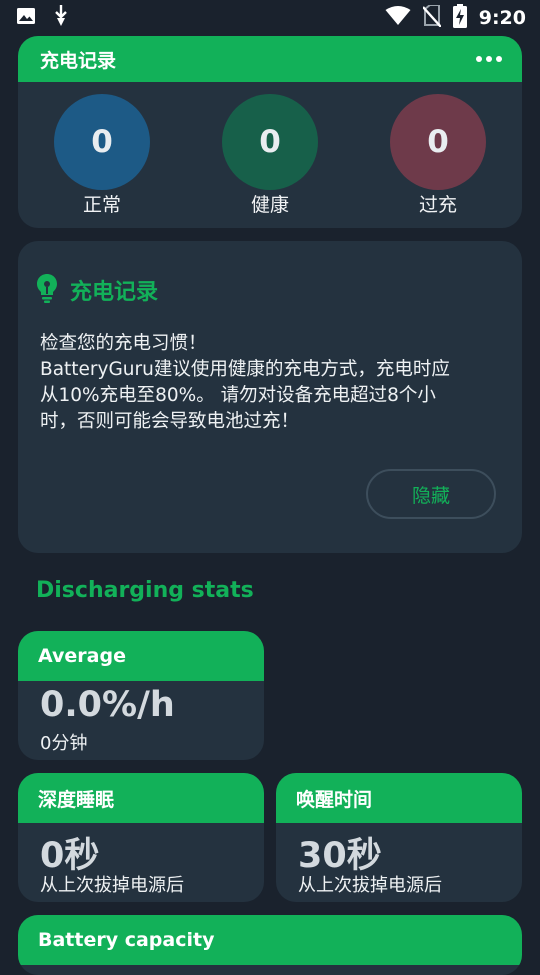 The image size is (540, 975). I want to click on stat-healthy-circle: 0, so click(270, 142).